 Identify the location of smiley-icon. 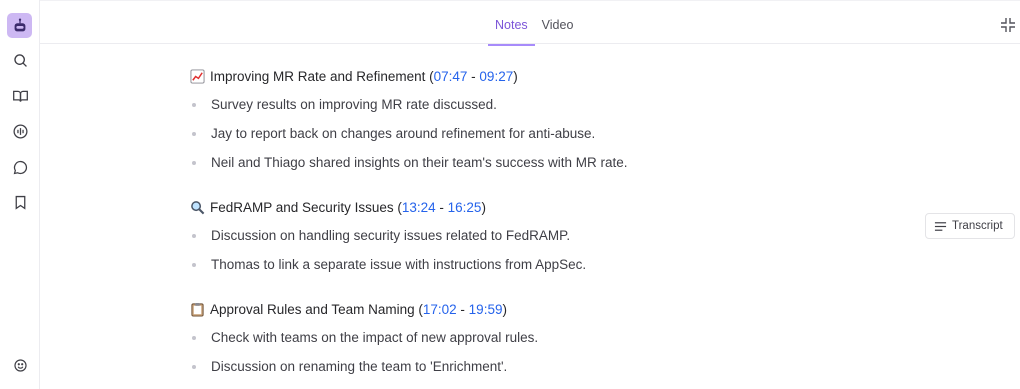
(20, 365).